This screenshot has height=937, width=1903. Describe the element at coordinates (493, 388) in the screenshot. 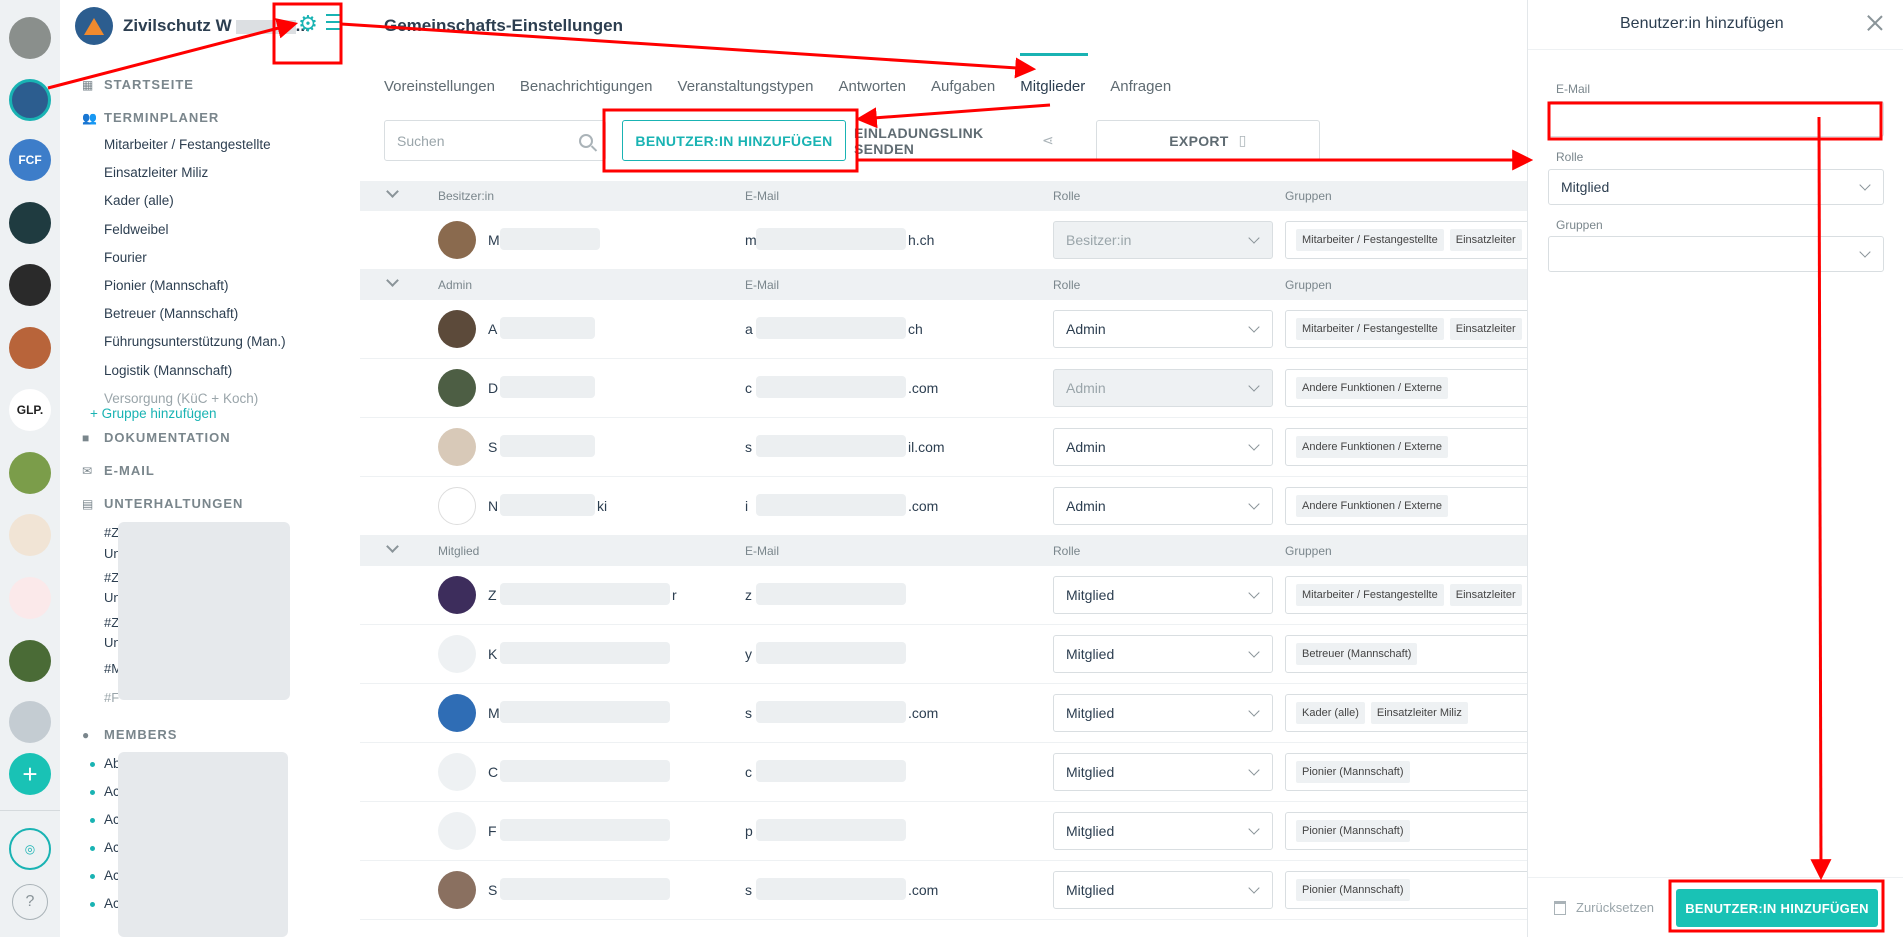

I see `member-name: D` at that location.